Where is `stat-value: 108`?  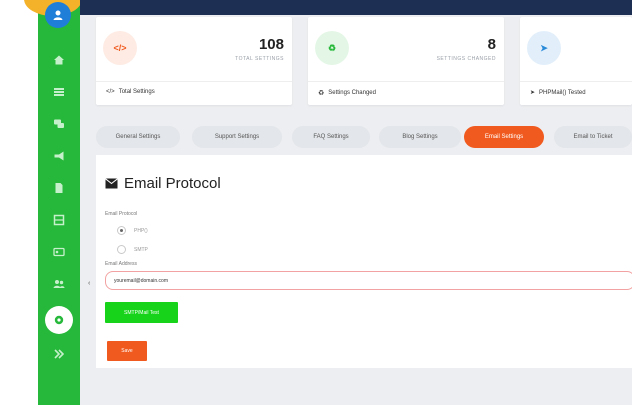 stat-value: 108 is located at coordinates (271, 44).